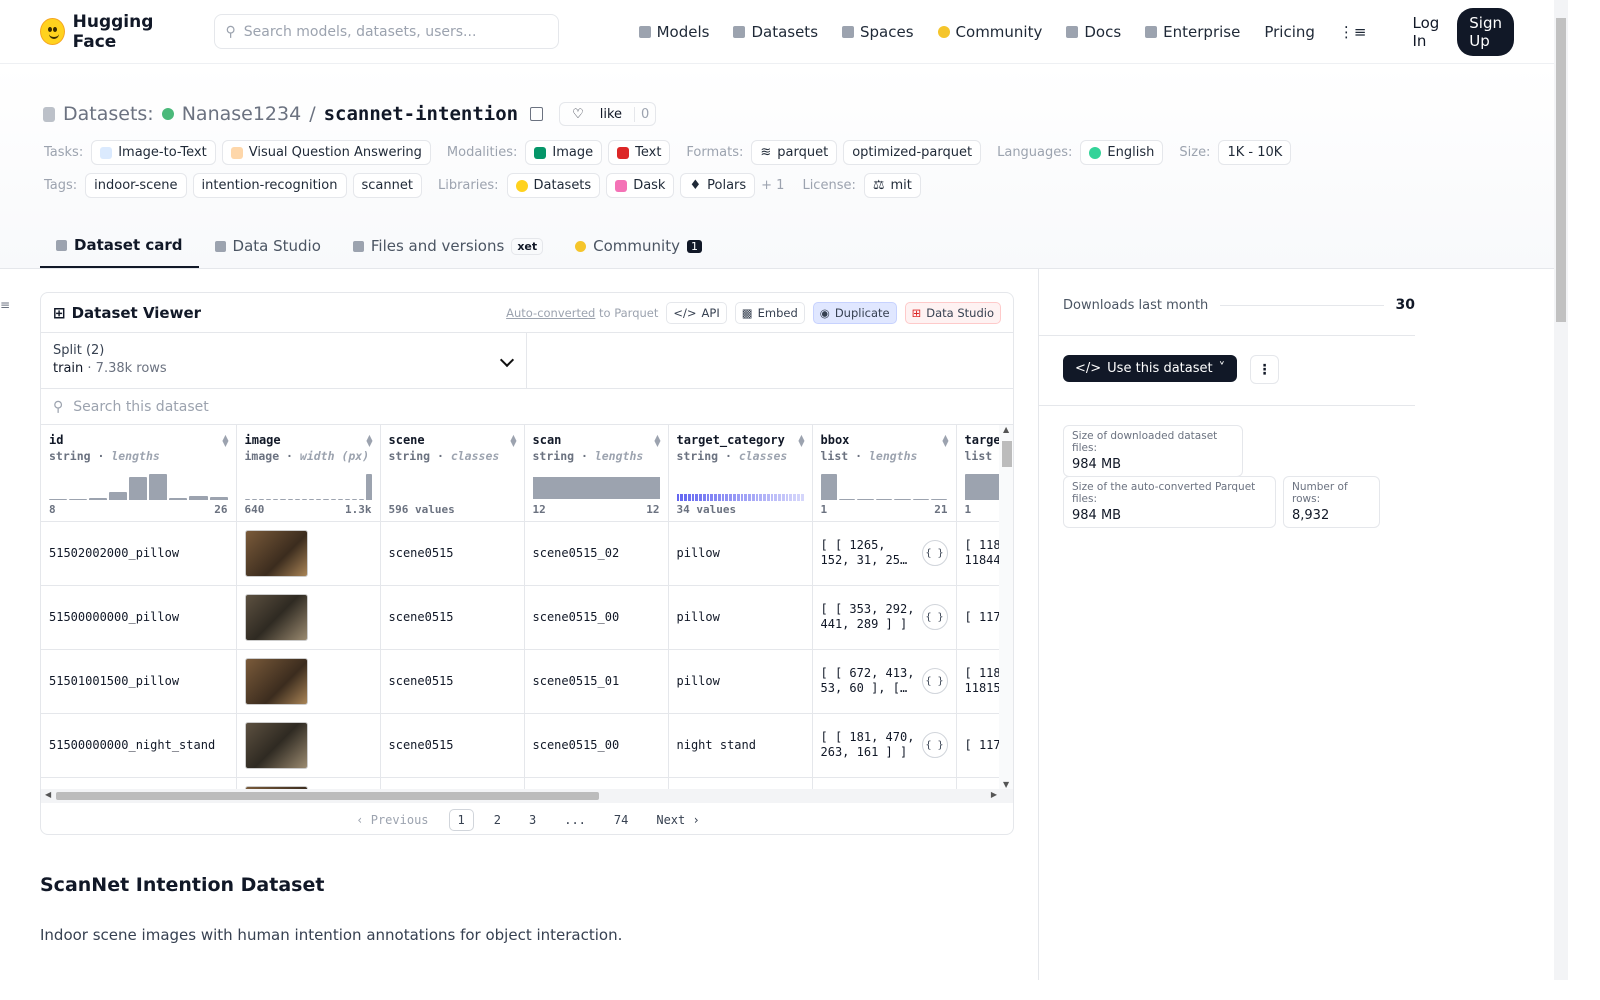  What do you see at coordinates (621, 820) in the screenshot?
I see `page-button: 74` at bounding box center [621, 820].